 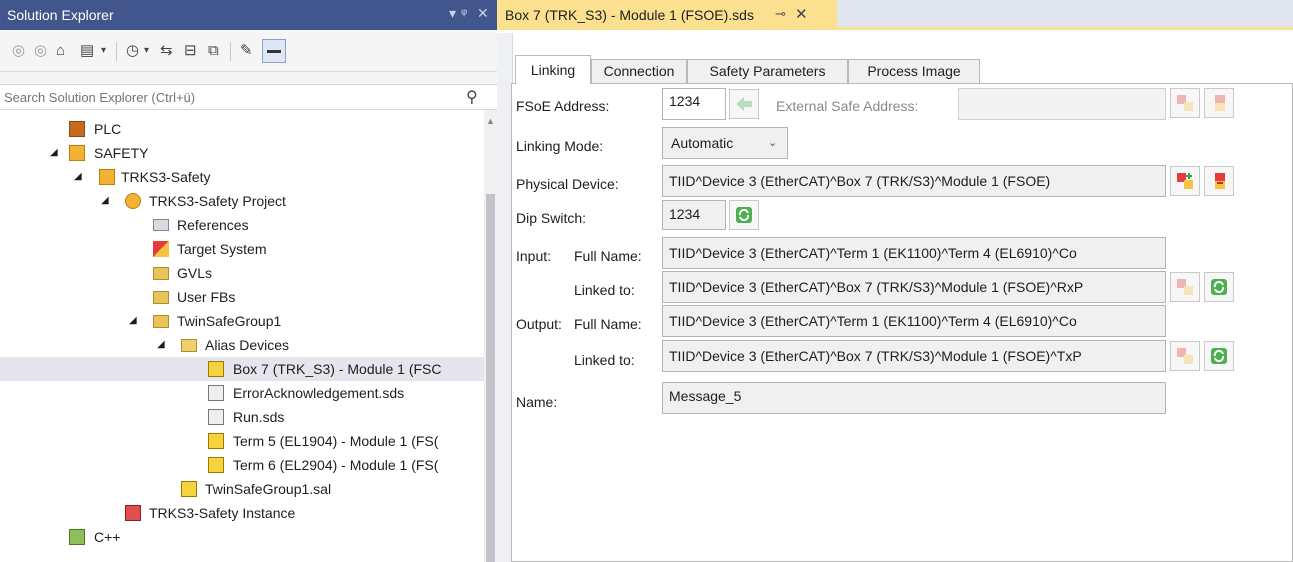 I want to click on tab-connection: Connection, so click(x=639, y=71).